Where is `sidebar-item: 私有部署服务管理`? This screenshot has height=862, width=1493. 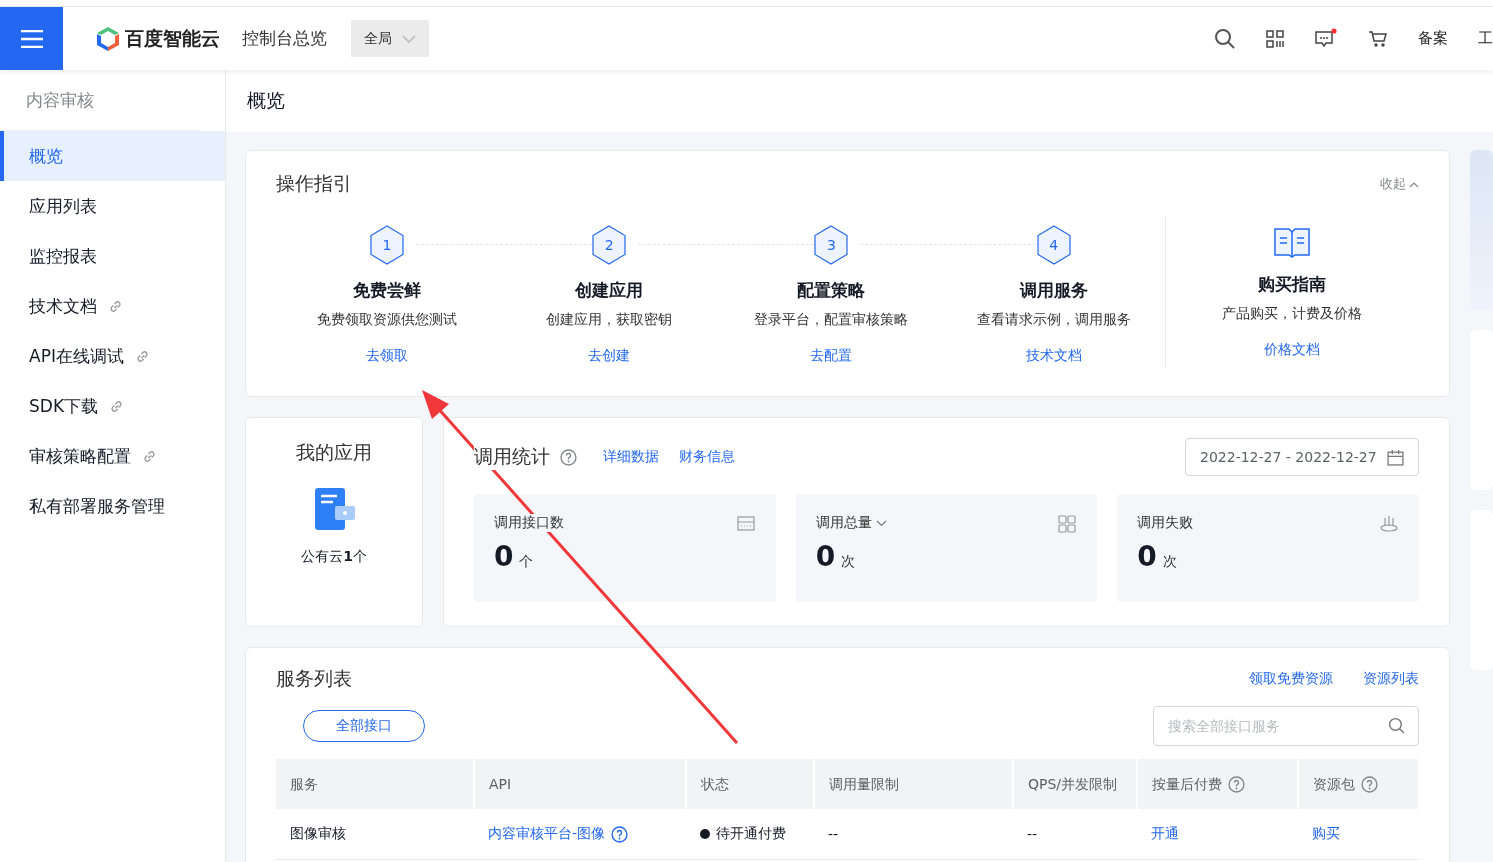 sidebar-item: 私有部署服务管理 is located at coordinates (112, 506).